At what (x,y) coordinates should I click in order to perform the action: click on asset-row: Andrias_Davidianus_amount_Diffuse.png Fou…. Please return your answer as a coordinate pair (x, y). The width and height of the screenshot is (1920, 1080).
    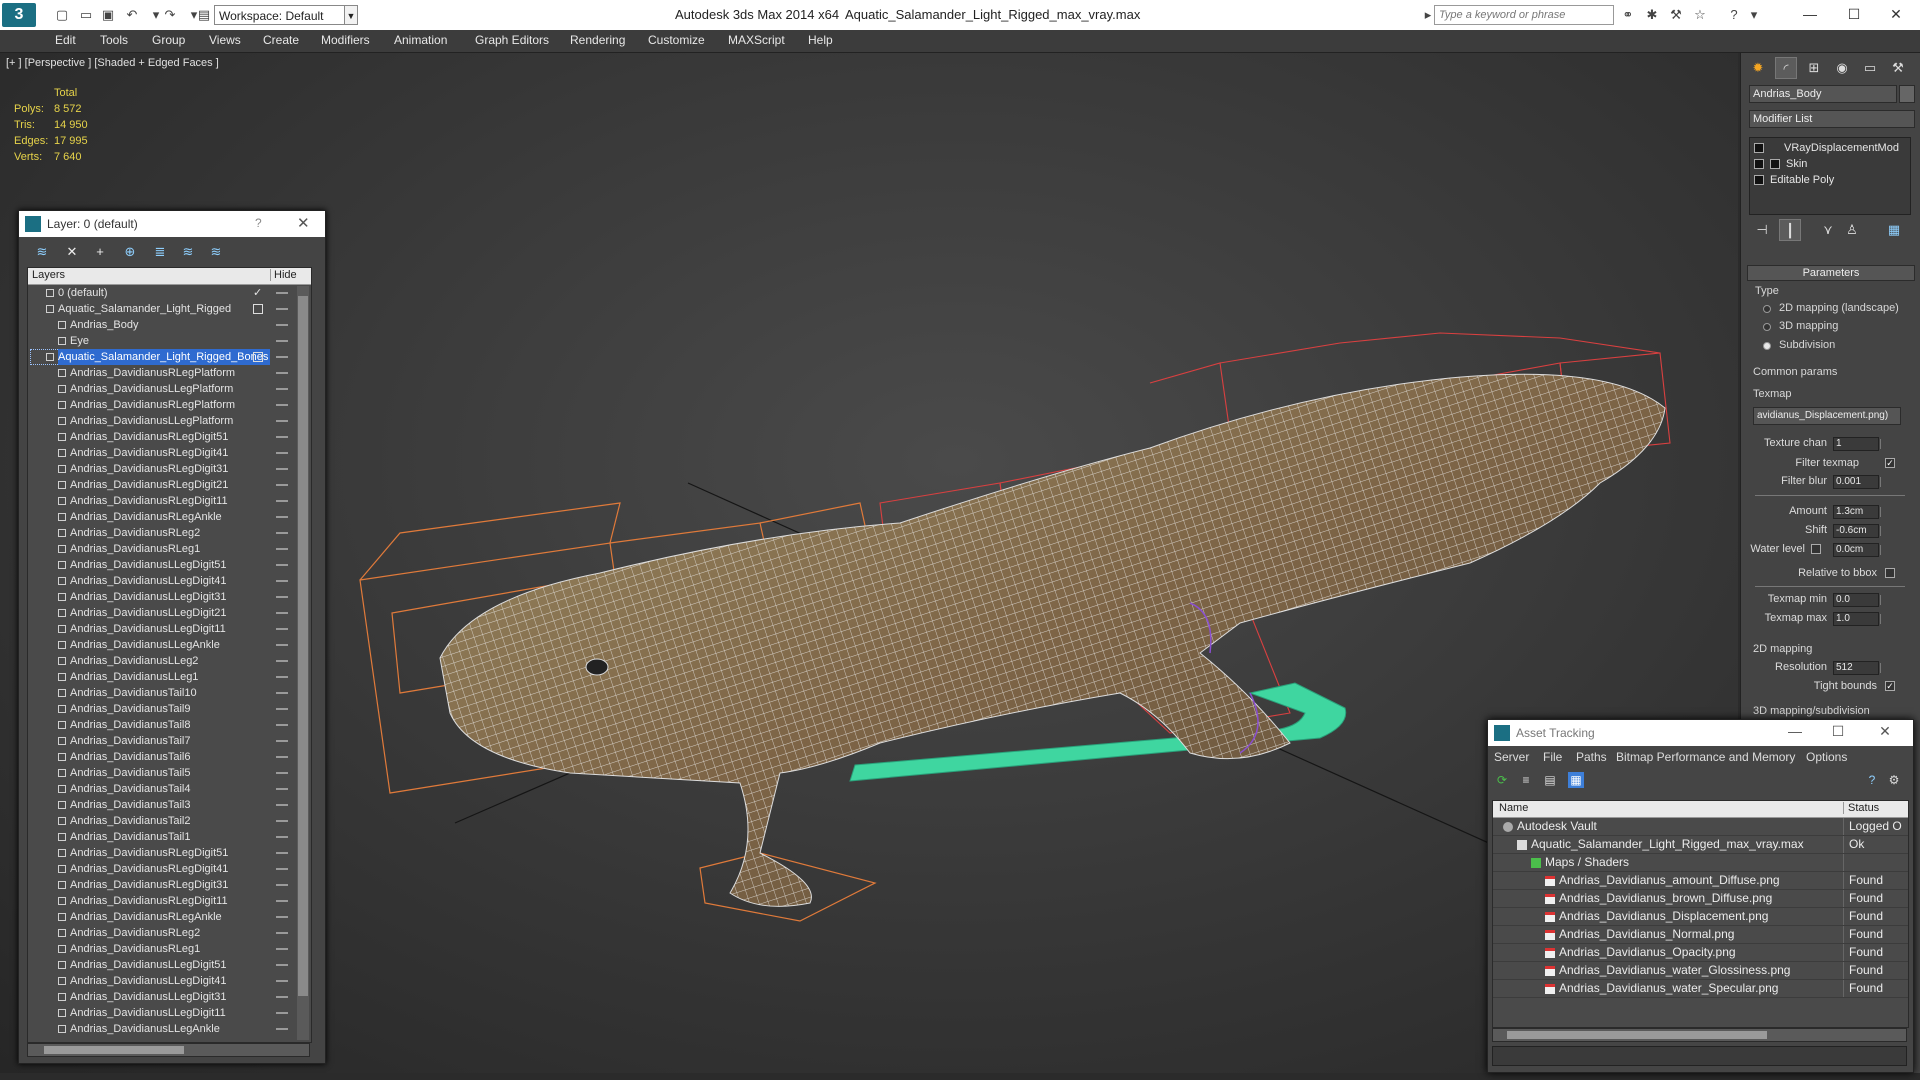
    Looking at the image, I should click on (1700, 881).